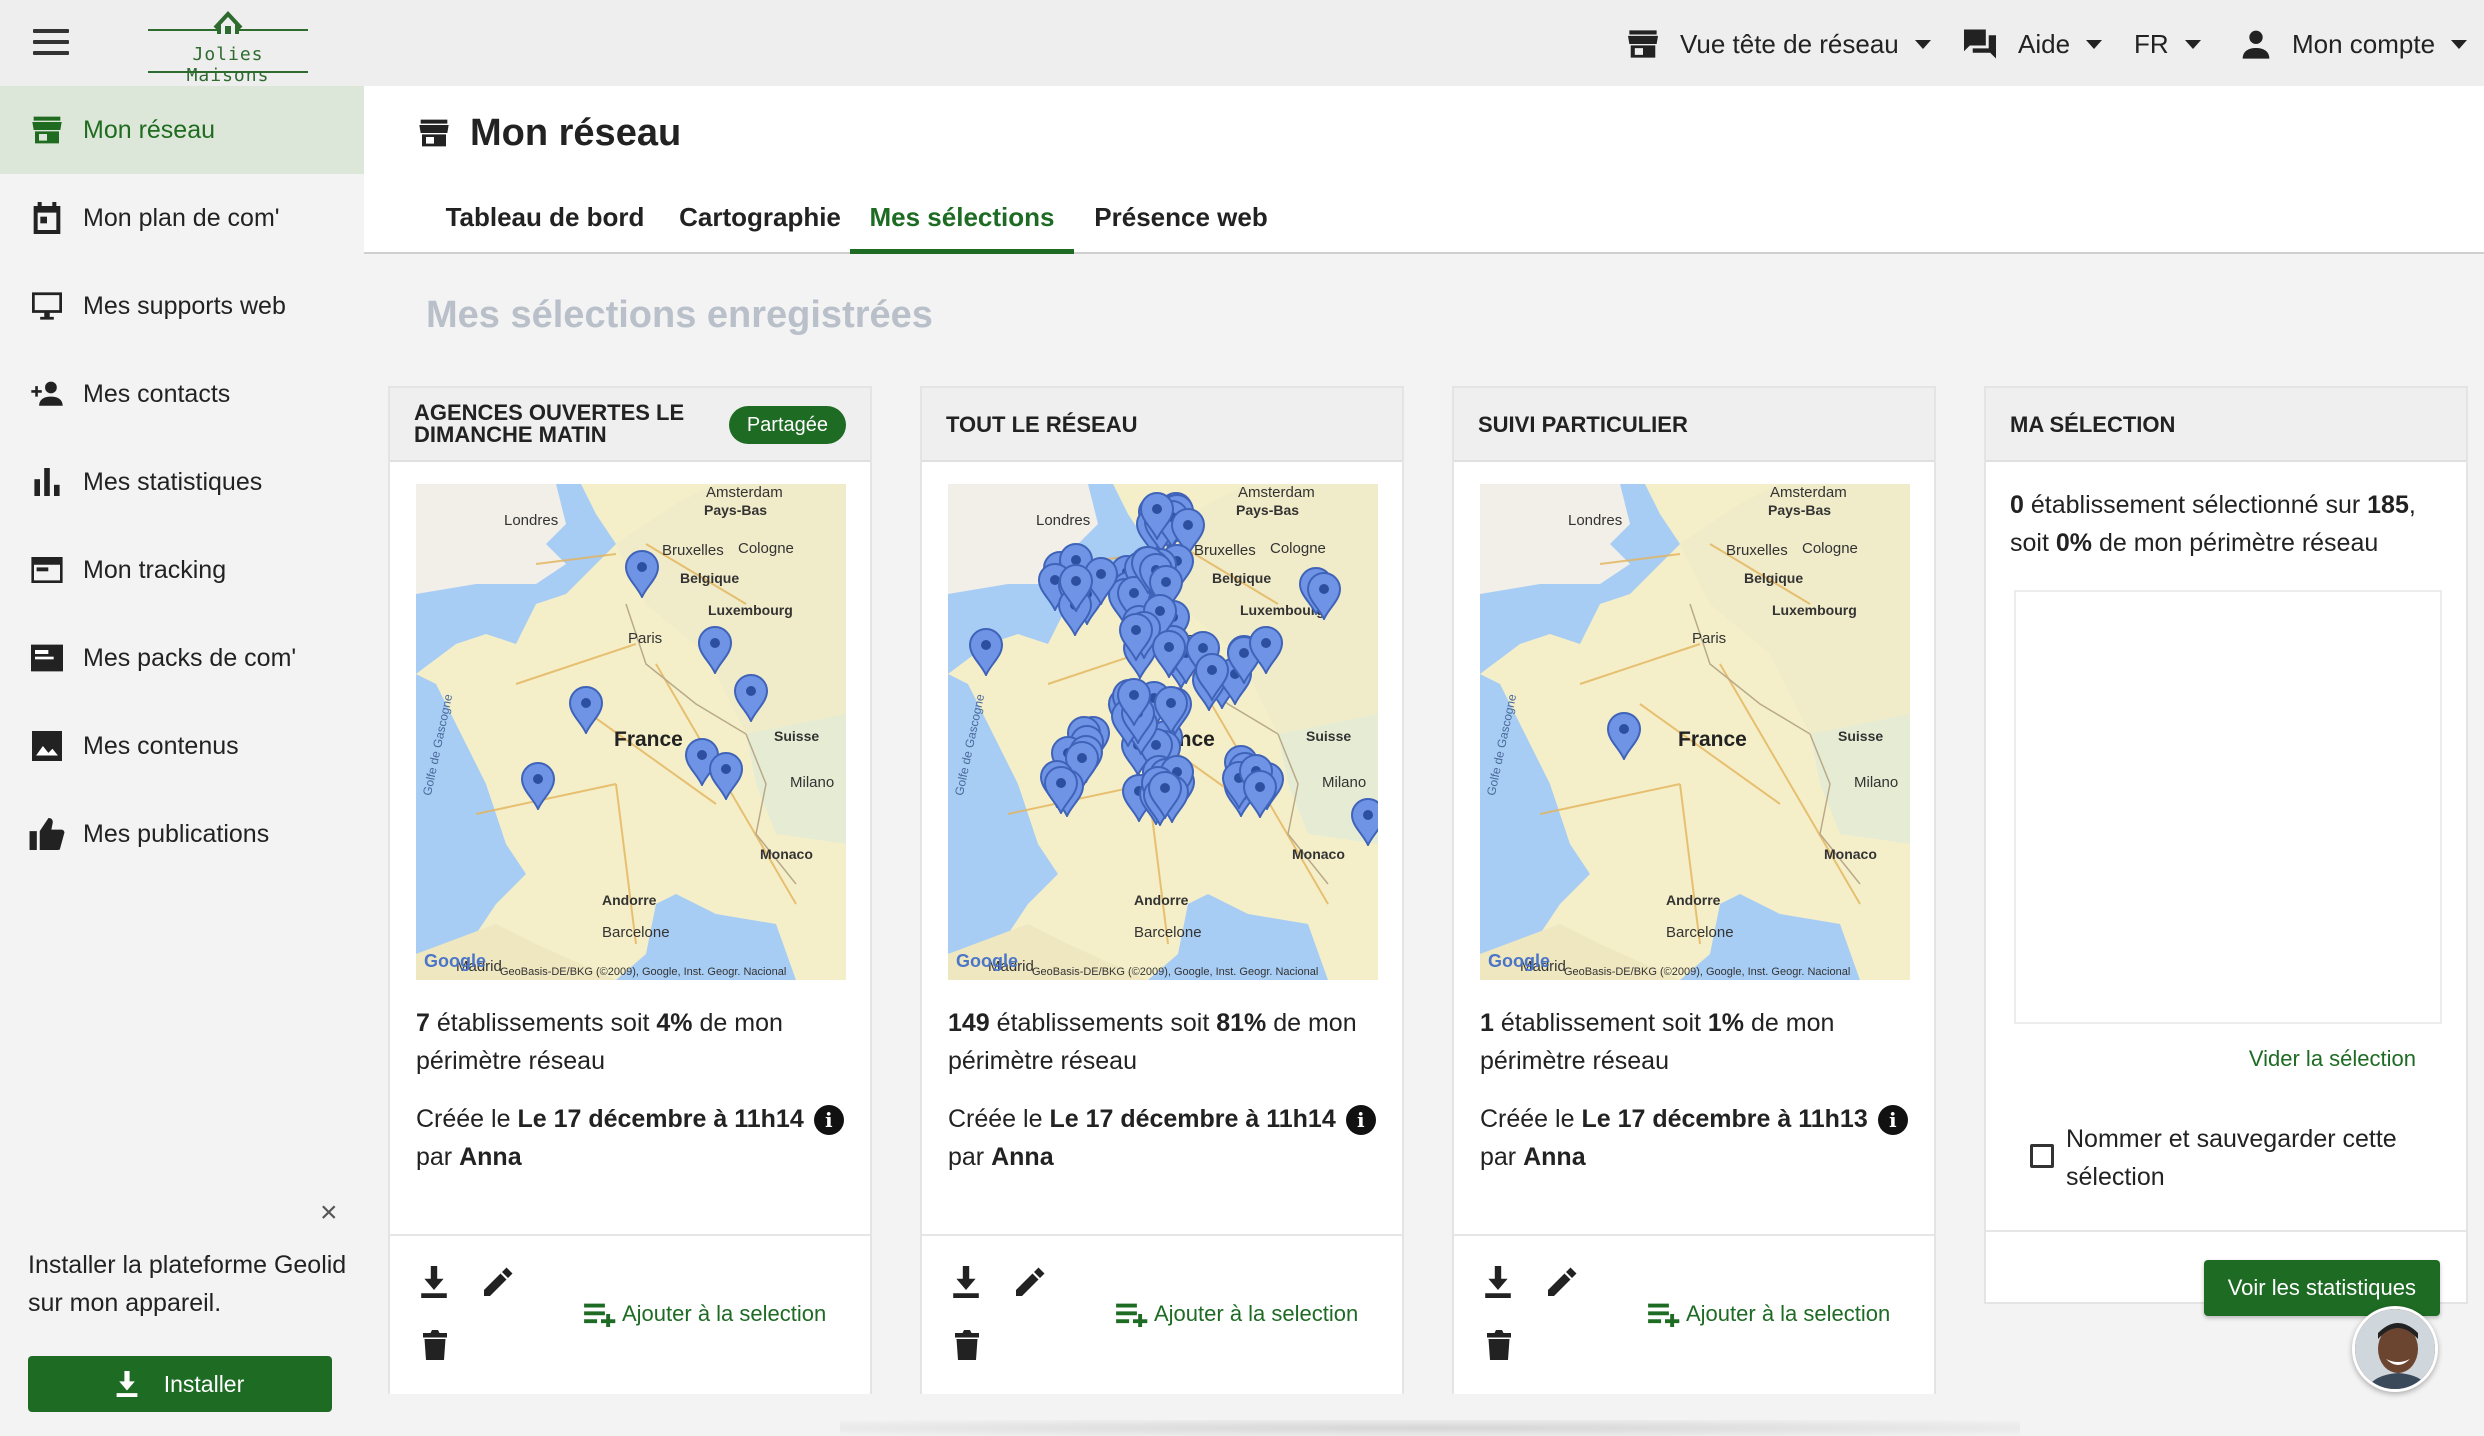  I want to click on map-label: Luxembourg, so click(1814, 610).